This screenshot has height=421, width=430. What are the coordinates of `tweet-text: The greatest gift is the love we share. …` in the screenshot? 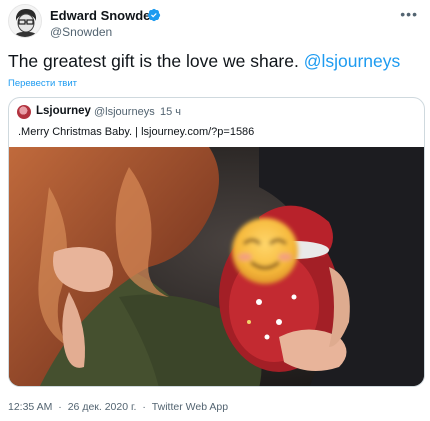 It's located at (204, 61).